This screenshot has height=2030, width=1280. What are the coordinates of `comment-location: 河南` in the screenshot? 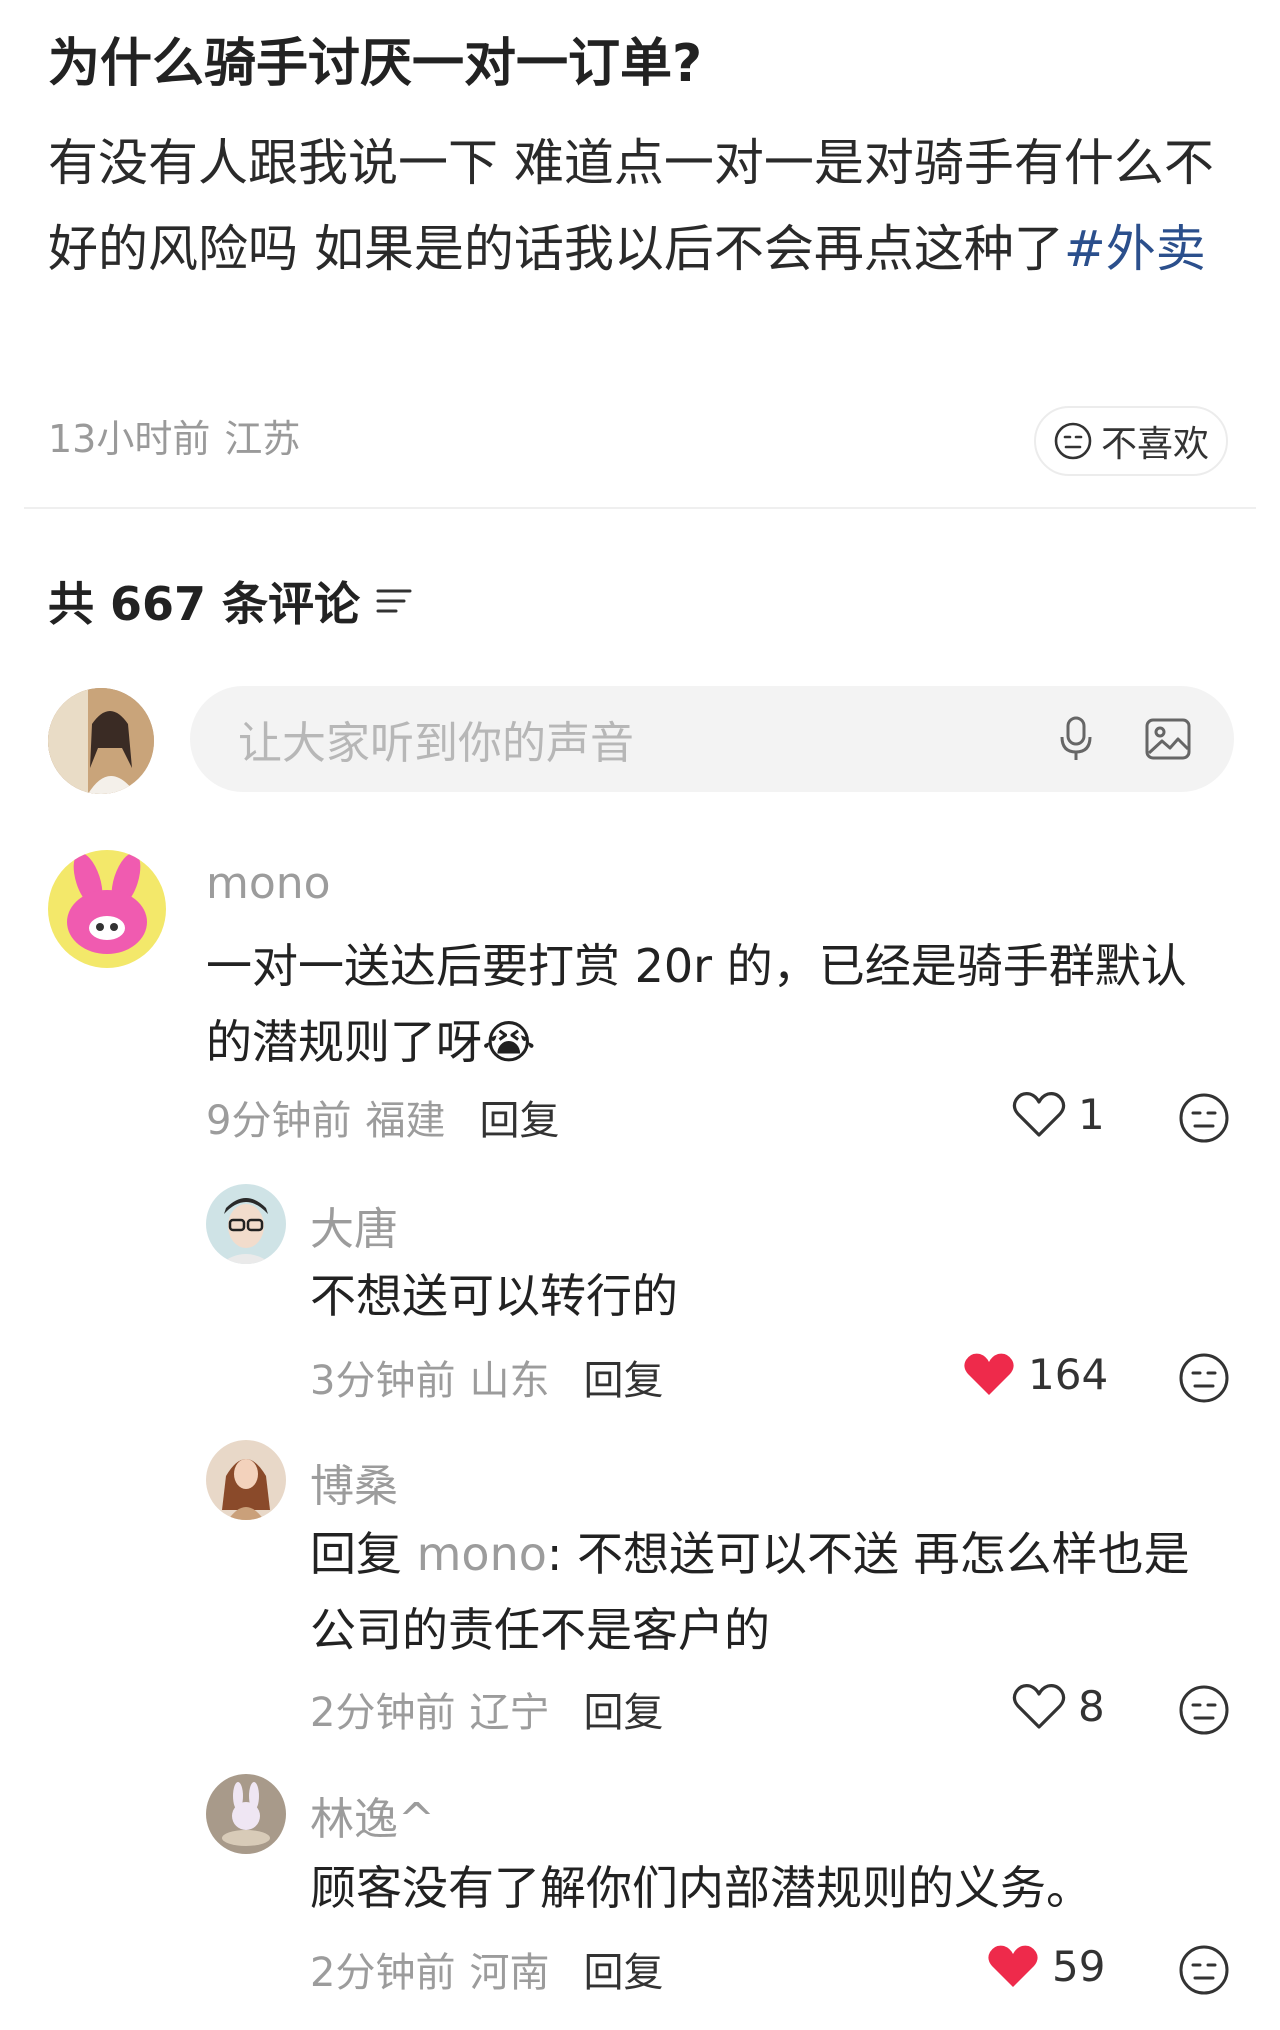 It's located at (509, 1973).